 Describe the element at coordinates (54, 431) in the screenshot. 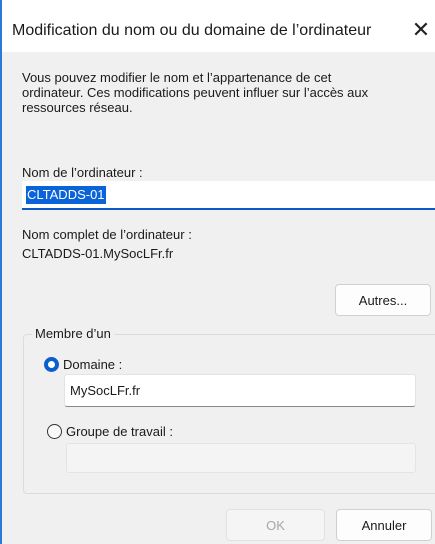

I see `workgroup-radio` at that location.